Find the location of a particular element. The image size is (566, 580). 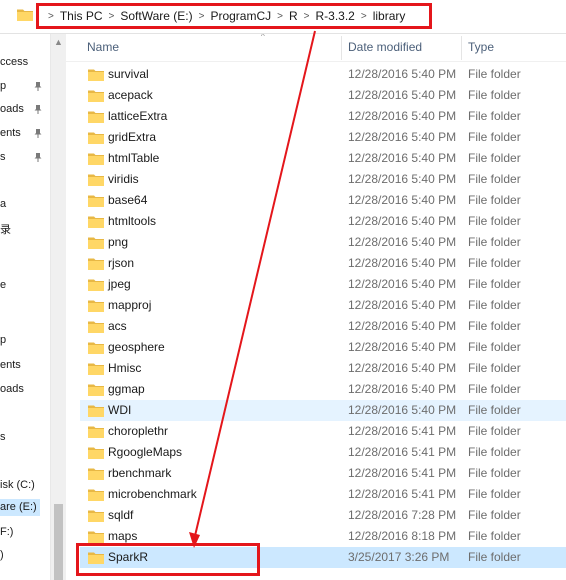

breadcrumb-item: library is located at coordinates (389, 16).